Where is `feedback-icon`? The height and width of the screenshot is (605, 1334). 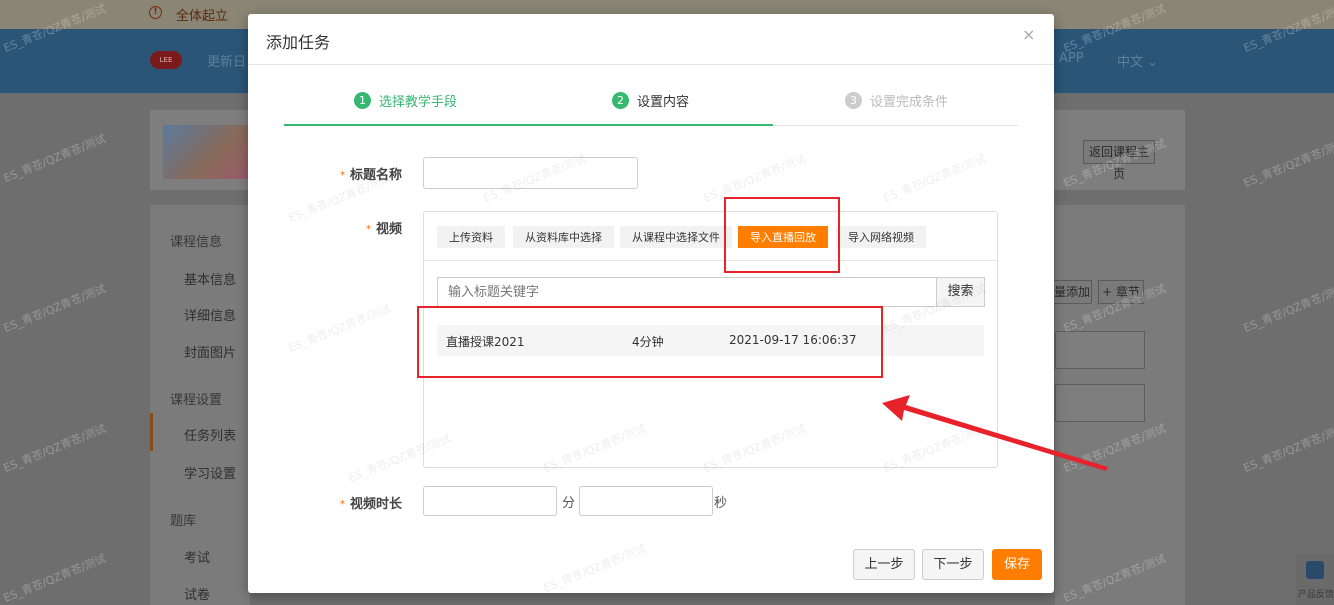 feedback-icon is located at coordinates (1315, 570).